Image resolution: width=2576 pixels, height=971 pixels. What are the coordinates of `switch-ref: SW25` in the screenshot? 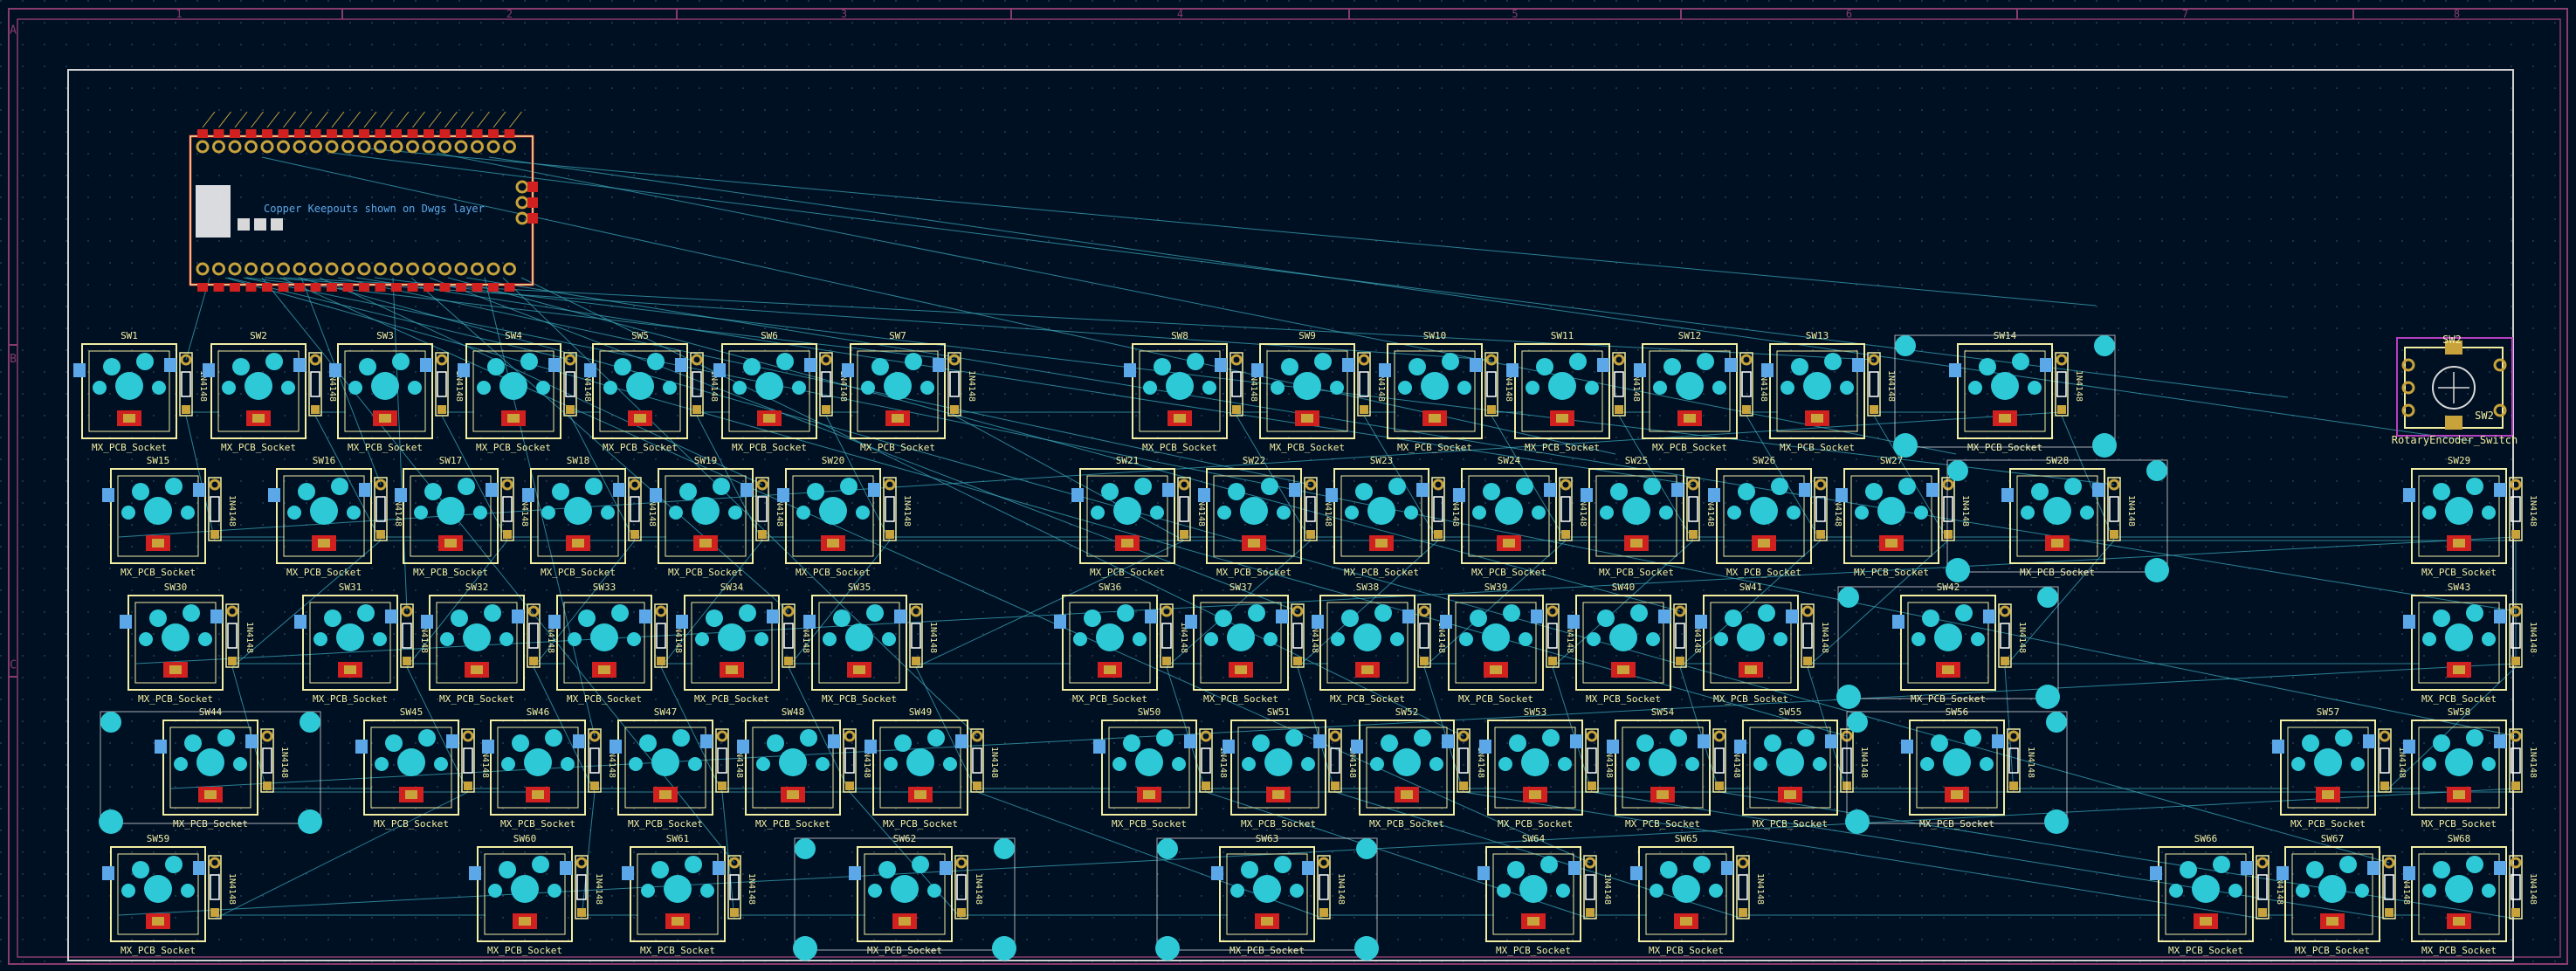 It's located at (1637, 460).